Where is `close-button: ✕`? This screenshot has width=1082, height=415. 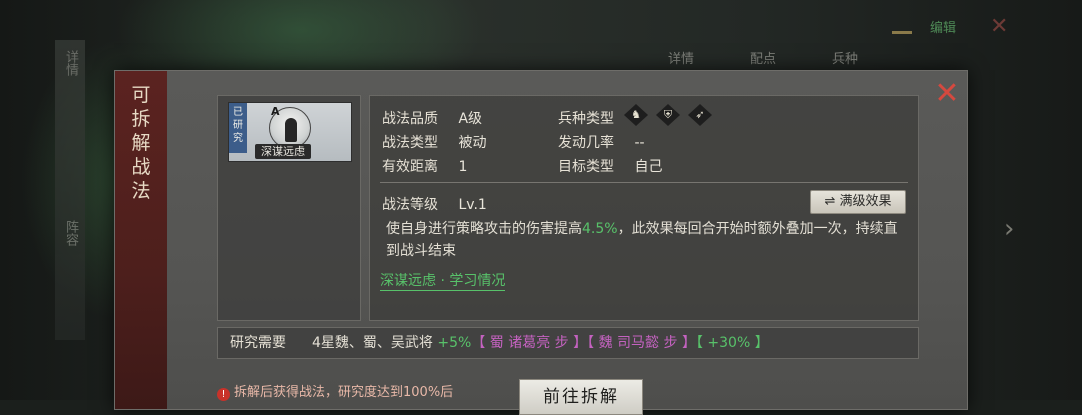 close-button: ✕ is located at coordinates (947, 94).